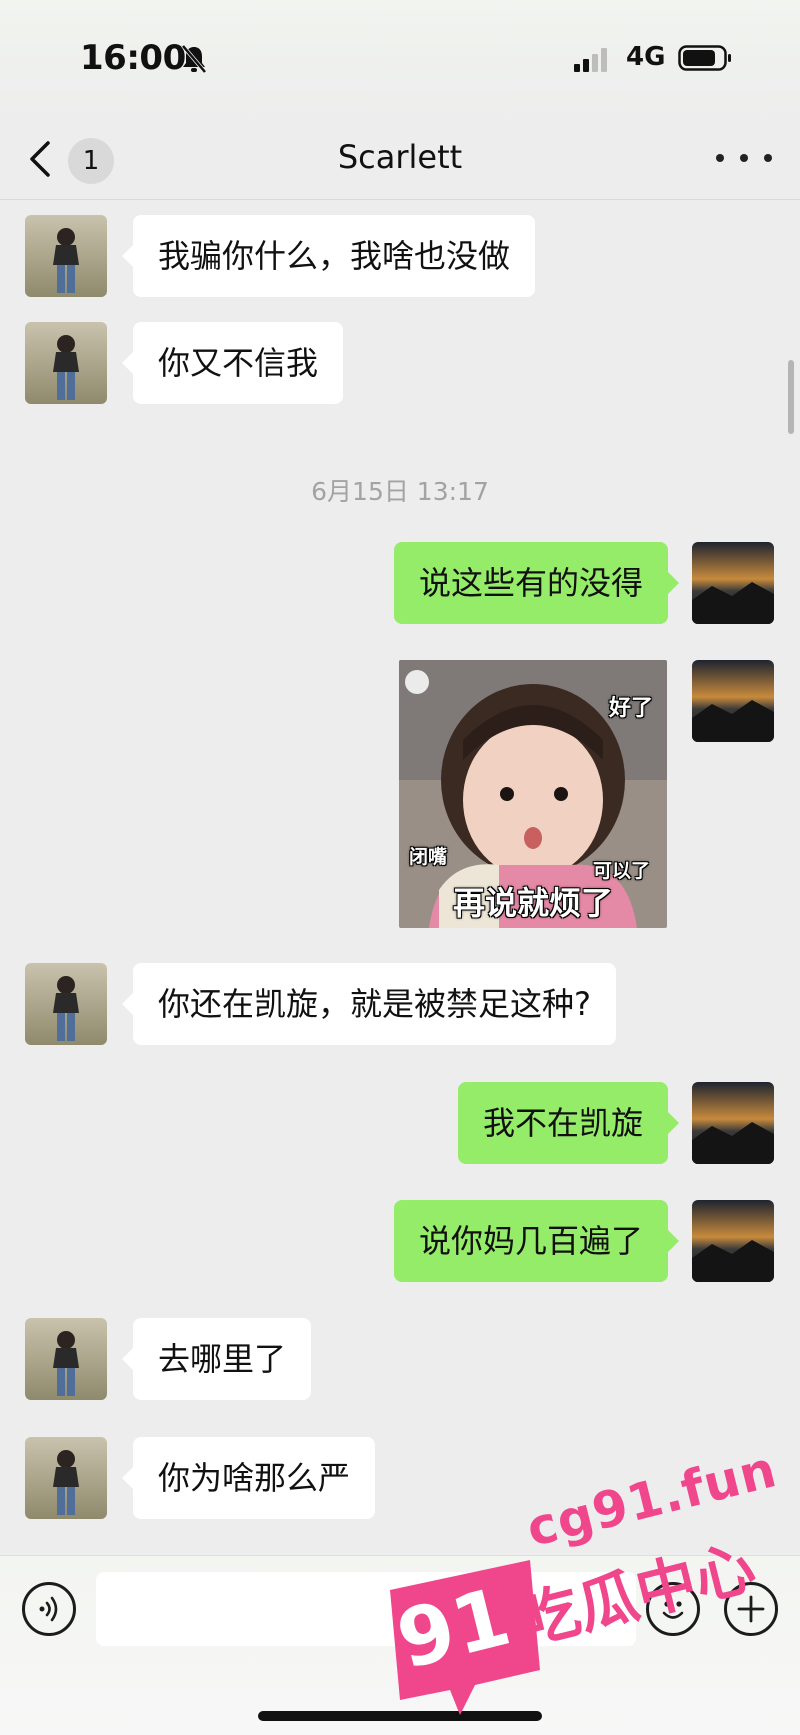 The image size is (800, 1735). I want to click on chat-title: Scarlett, so click(400, 157).